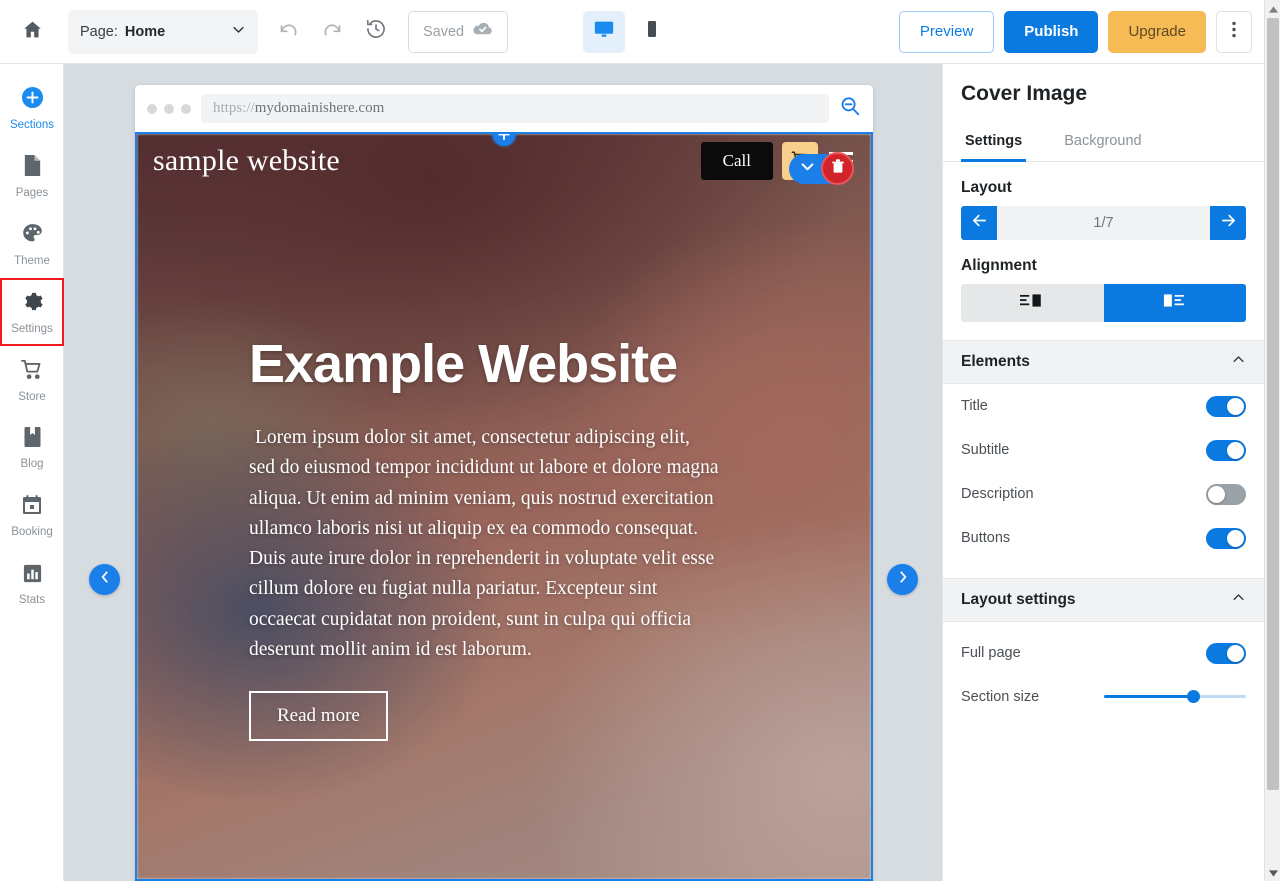 This screenshot has height=881, width=1280. I want to click on history-icon, so click(376, 31).